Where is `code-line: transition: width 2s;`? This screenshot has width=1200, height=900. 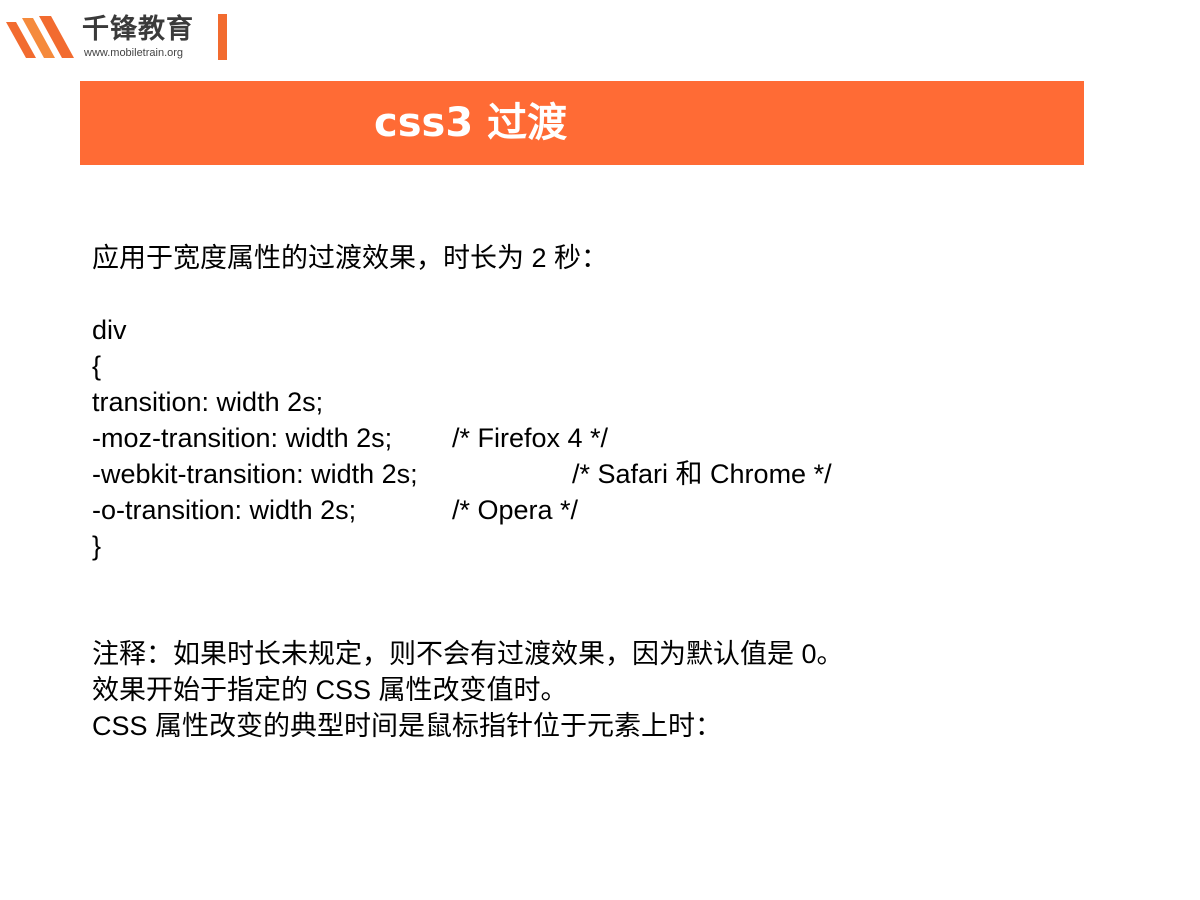
code-line: transition: width 2s; is located at coordinates (622, 402).